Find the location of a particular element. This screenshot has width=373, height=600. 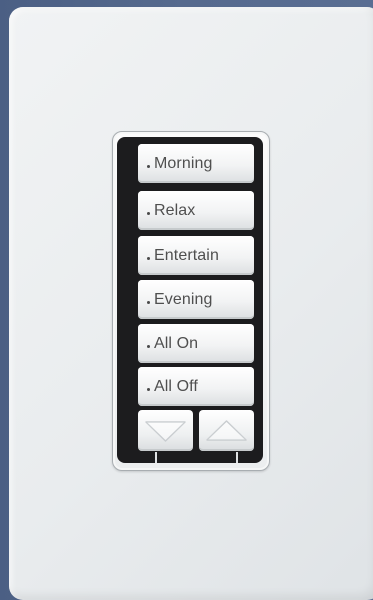

button-label: All On is located at coordinates (176, 343).